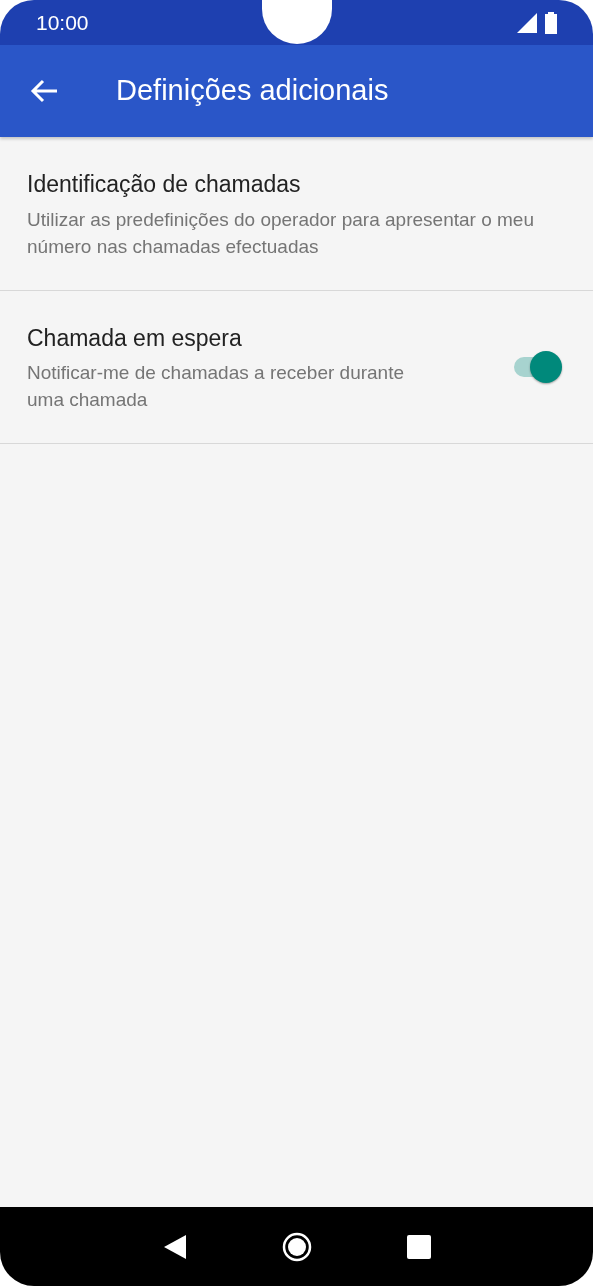 Image resolution: width=593 pixels, height=1286 pixels. Describe the element at coordinates (418, 1246) in the screenshot. I see `recents-icon` at that location.